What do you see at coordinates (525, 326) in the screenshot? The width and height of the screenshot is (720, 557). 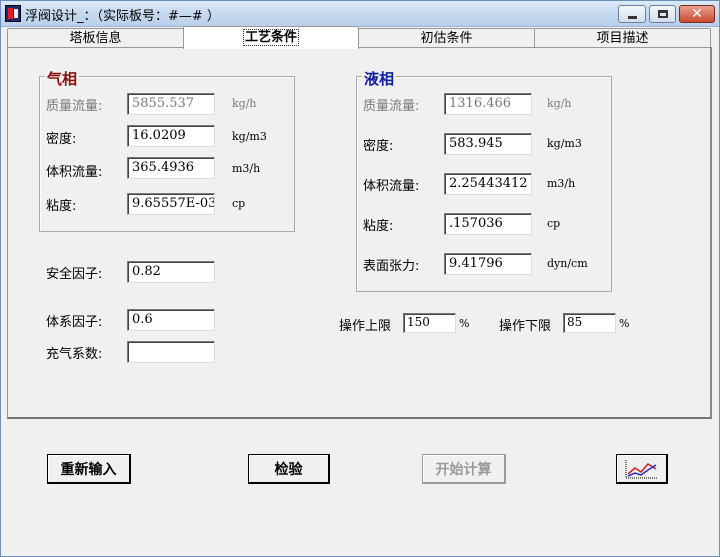 I see `op-lower-limit-label: 操作下限` at bounding box center [525, 326].